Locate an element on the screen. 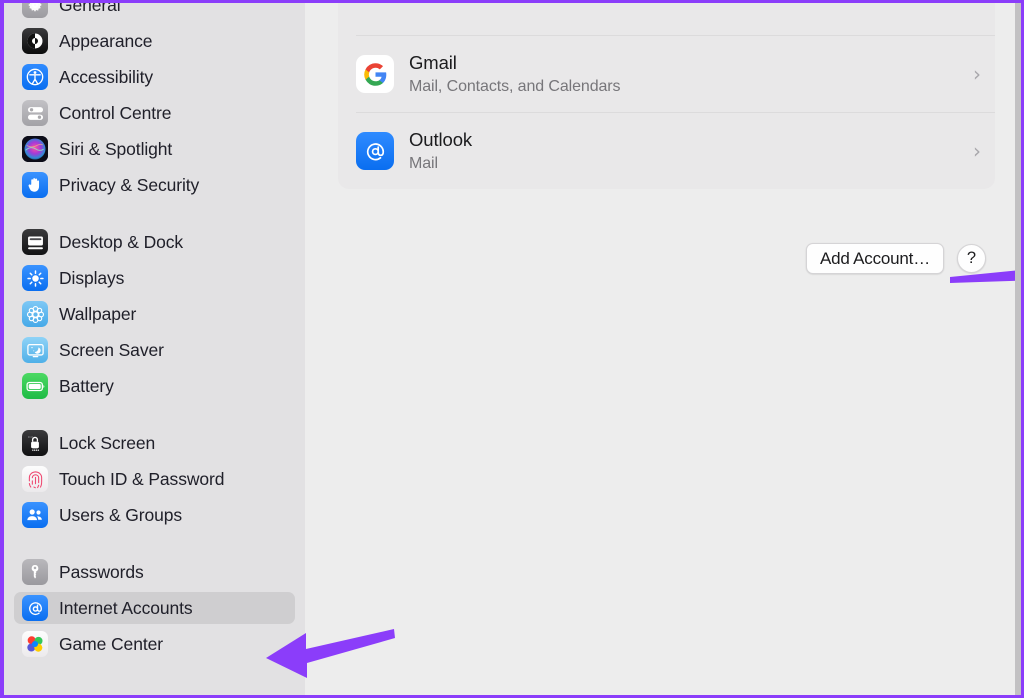 This screenshot has width=1024, height=698. outlook-at-icon is located at coordinates (375, 151).